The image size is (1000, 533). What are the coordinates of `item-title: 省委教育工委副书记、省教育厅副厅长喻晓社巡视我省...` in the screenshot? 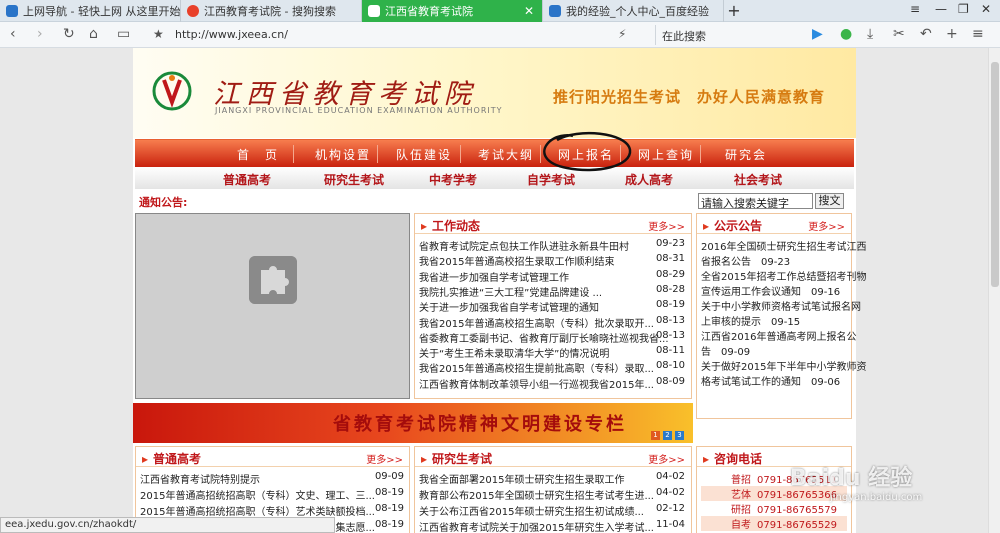 It's located at (544, 339).